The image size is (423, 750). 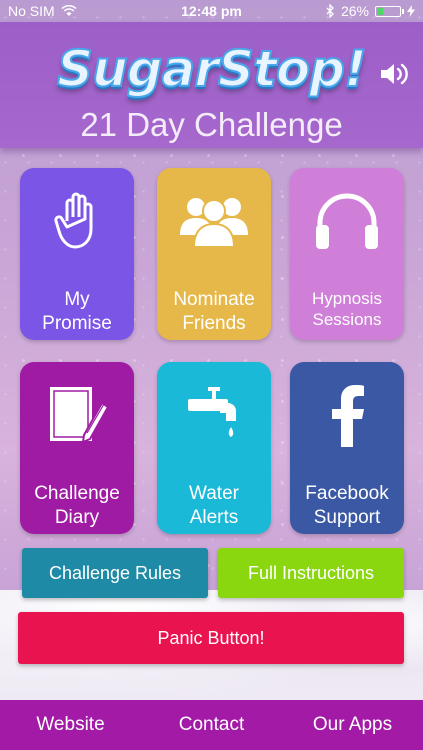 What do you see at coordinates (77, 221) in the screenshot?
I see `raised-hand-icon` at bounding box center [77, 221].